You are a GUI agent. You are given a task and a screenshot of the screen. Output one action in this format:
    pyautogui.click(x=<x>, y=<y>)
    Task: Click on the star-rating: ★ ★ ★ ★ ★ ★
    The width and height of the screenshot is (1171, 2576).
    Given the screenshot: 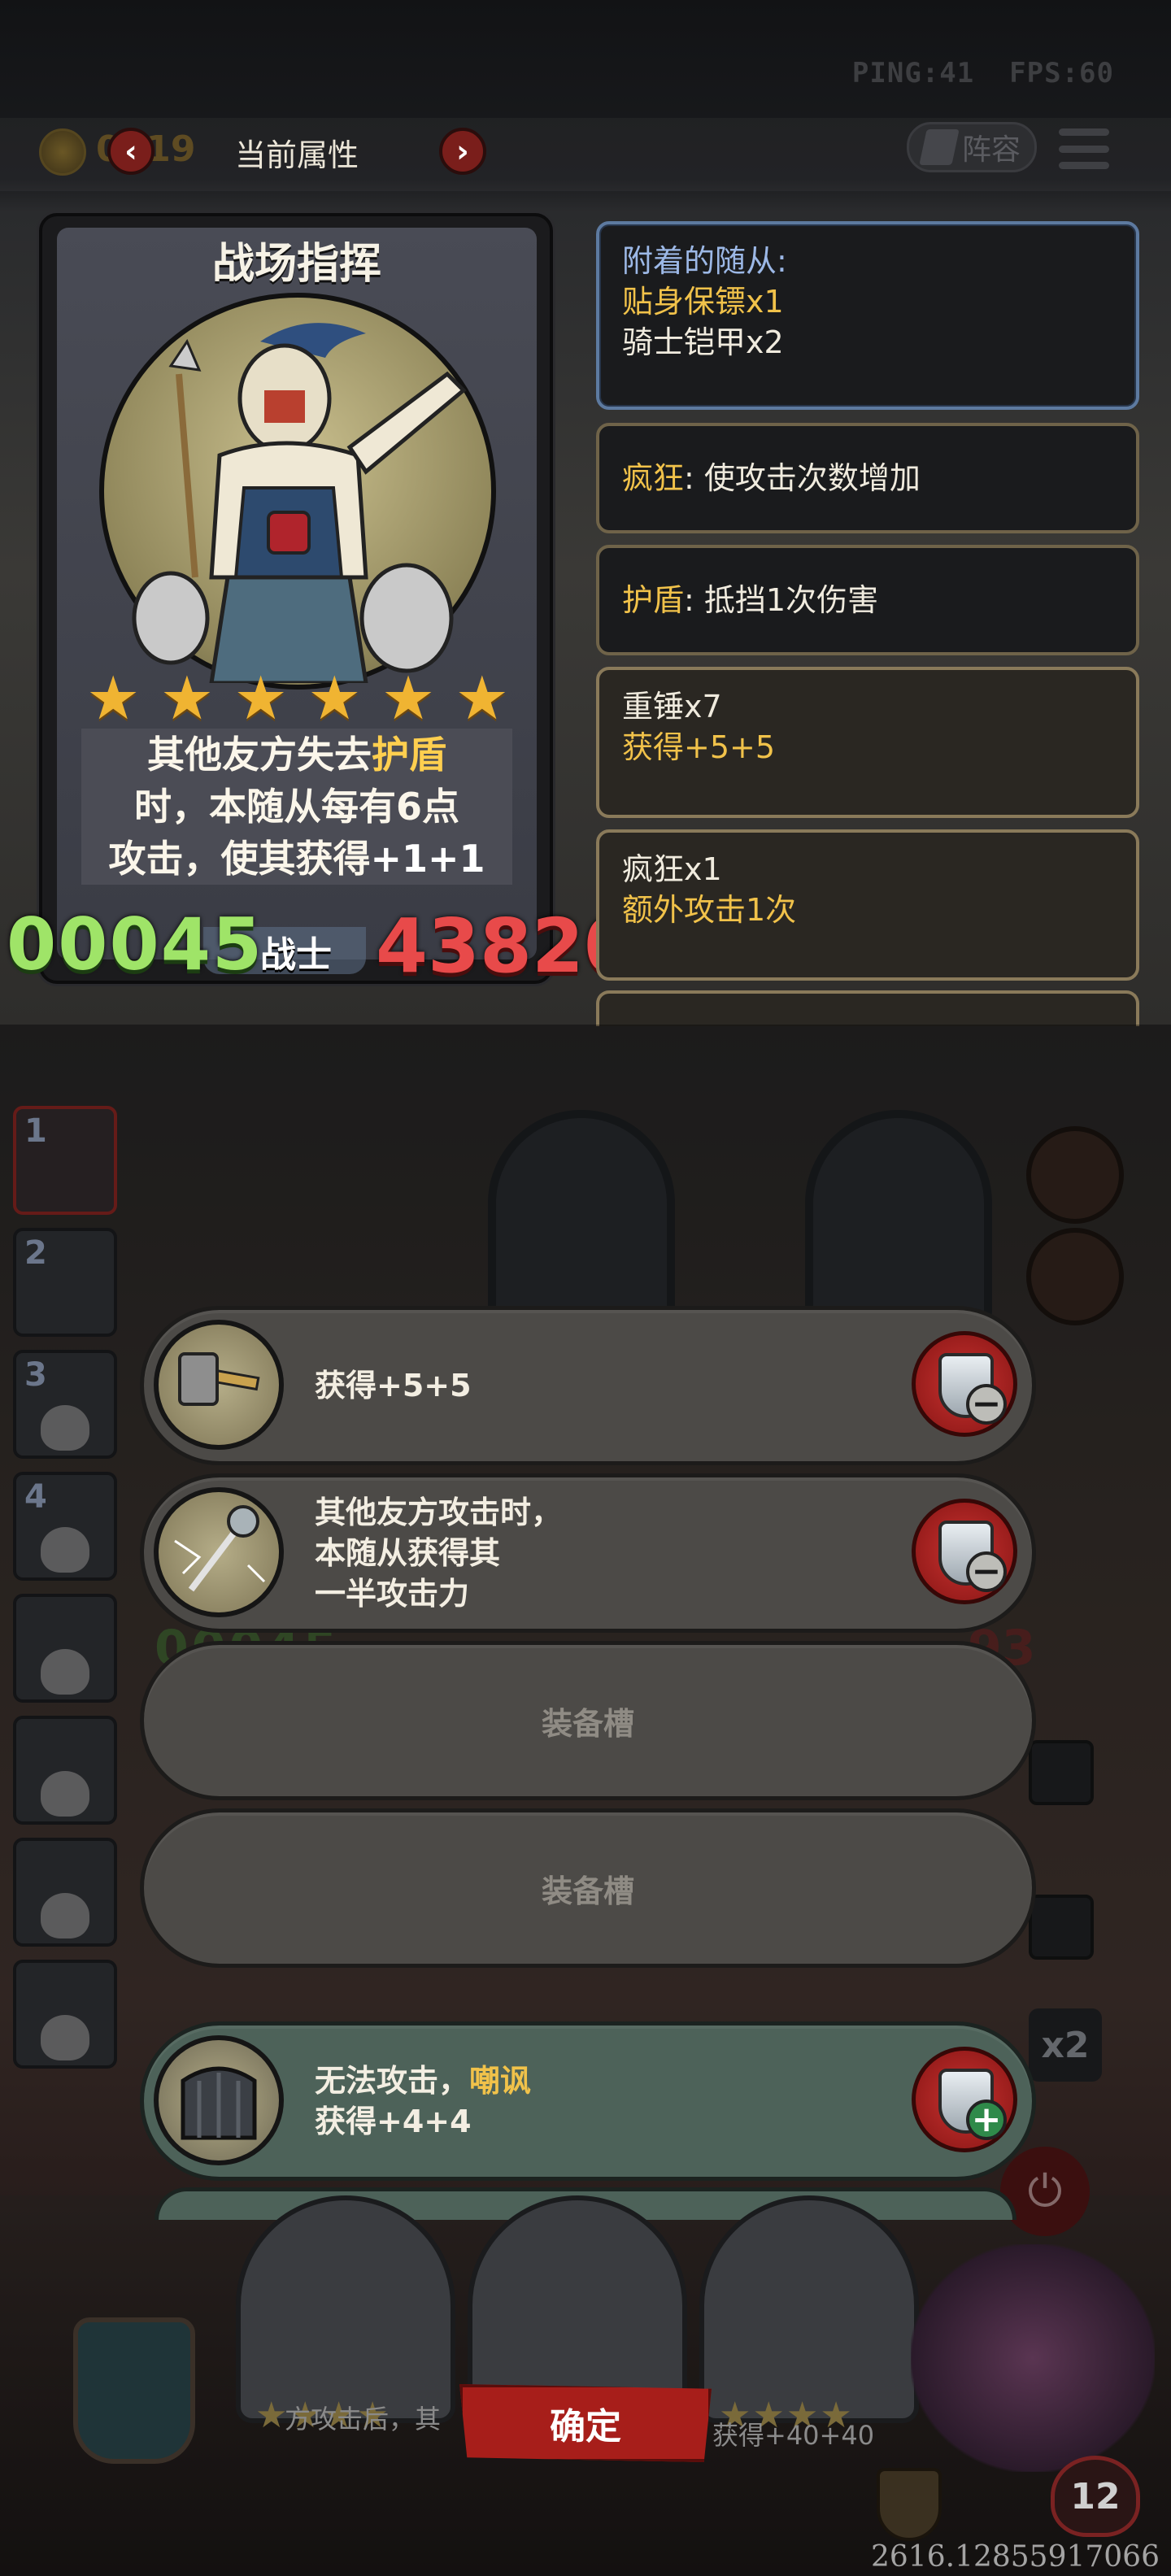 What is the action you would take?
    pyautogui.click(x=298, y=699)
    